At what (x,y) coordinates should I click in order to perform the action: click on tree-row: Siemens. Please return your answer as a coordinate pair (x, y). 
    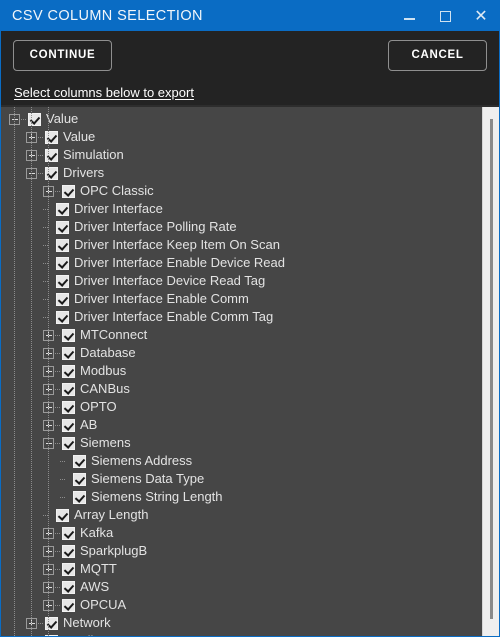
    Looking at the image, I should click on (241, 443).